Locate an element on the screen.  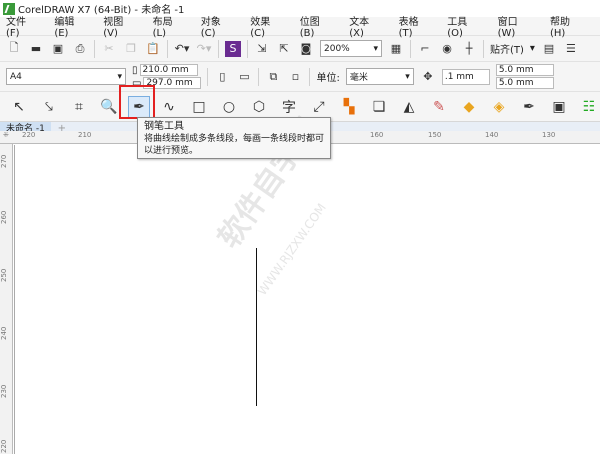
nudge-distance-input: .1 mm is located at coordinates (465, 76).